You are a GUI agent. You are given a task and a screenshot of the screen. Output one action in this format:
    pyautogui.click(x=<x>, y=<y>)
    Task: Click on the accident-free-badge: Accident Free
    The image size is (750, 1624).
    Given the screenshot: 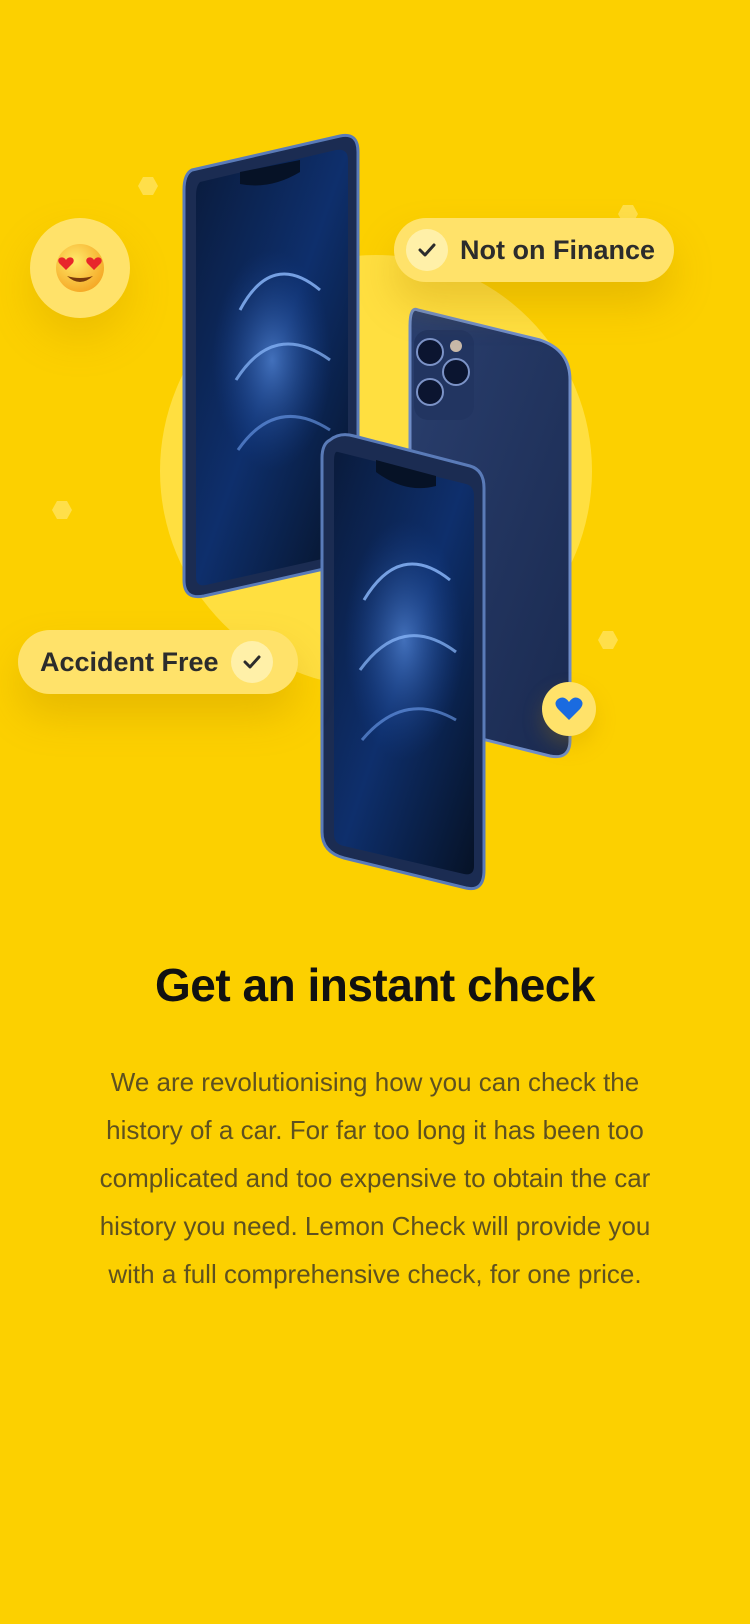 What is the action you would take?
    pyautogui.click(x=158, y=662)
    